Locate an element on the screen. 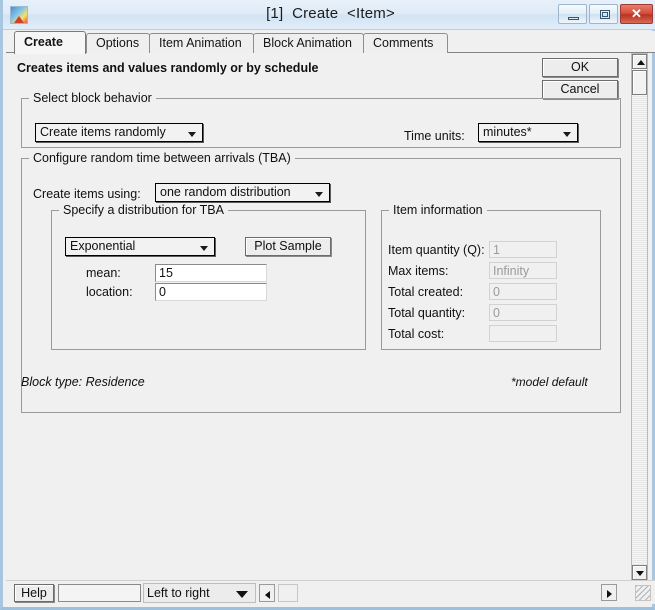 This screenshot has height=610, width=655. total-created-label: Total created: is located at coordinates (426, 292).